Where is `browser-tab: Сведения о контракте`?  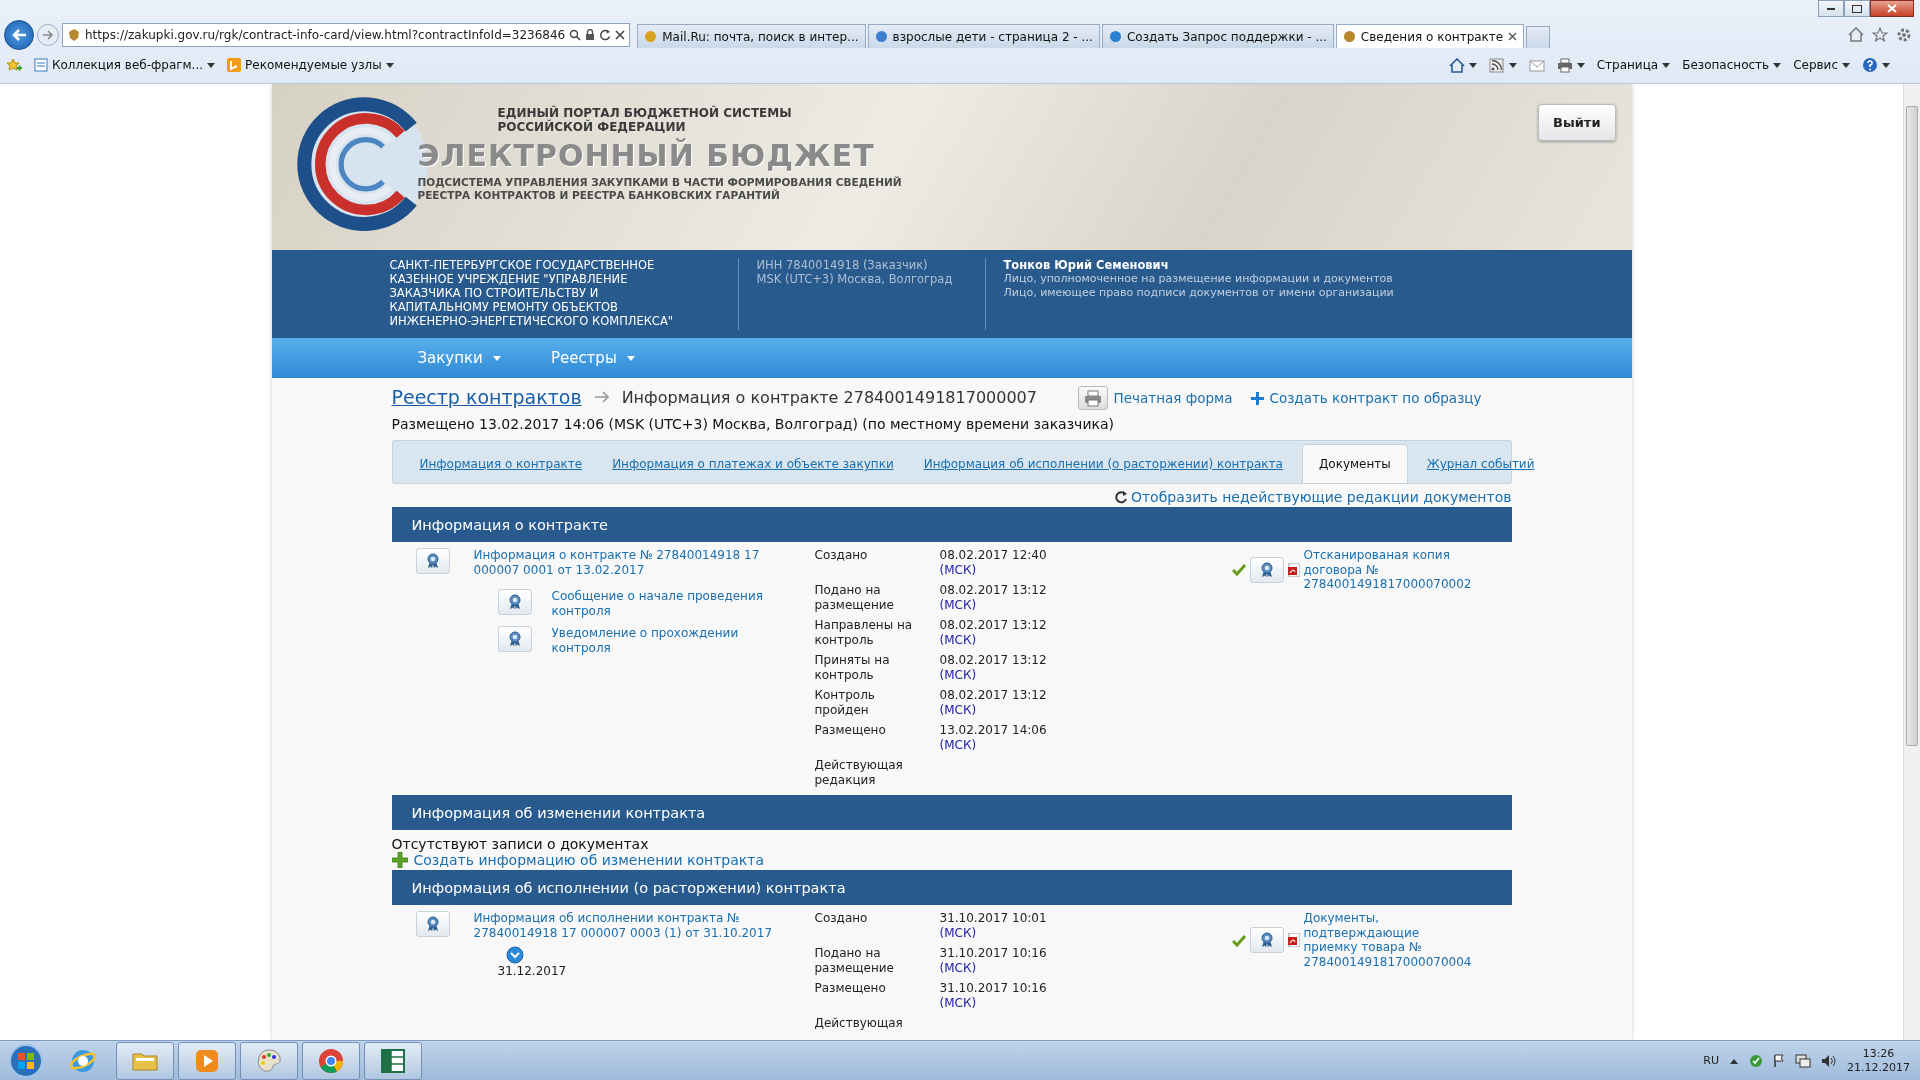 browser-tab: Сведения о контракте is located at coordinates (1430, 36).